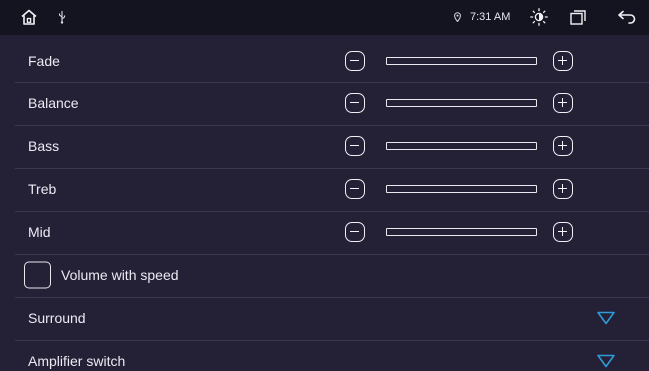 The image size is (649, 371). What do you see at coordinates (120, 275) in the screenshot?
I see `volume-with-speed-label: Volume with speed` at bounding box center [120, 275].